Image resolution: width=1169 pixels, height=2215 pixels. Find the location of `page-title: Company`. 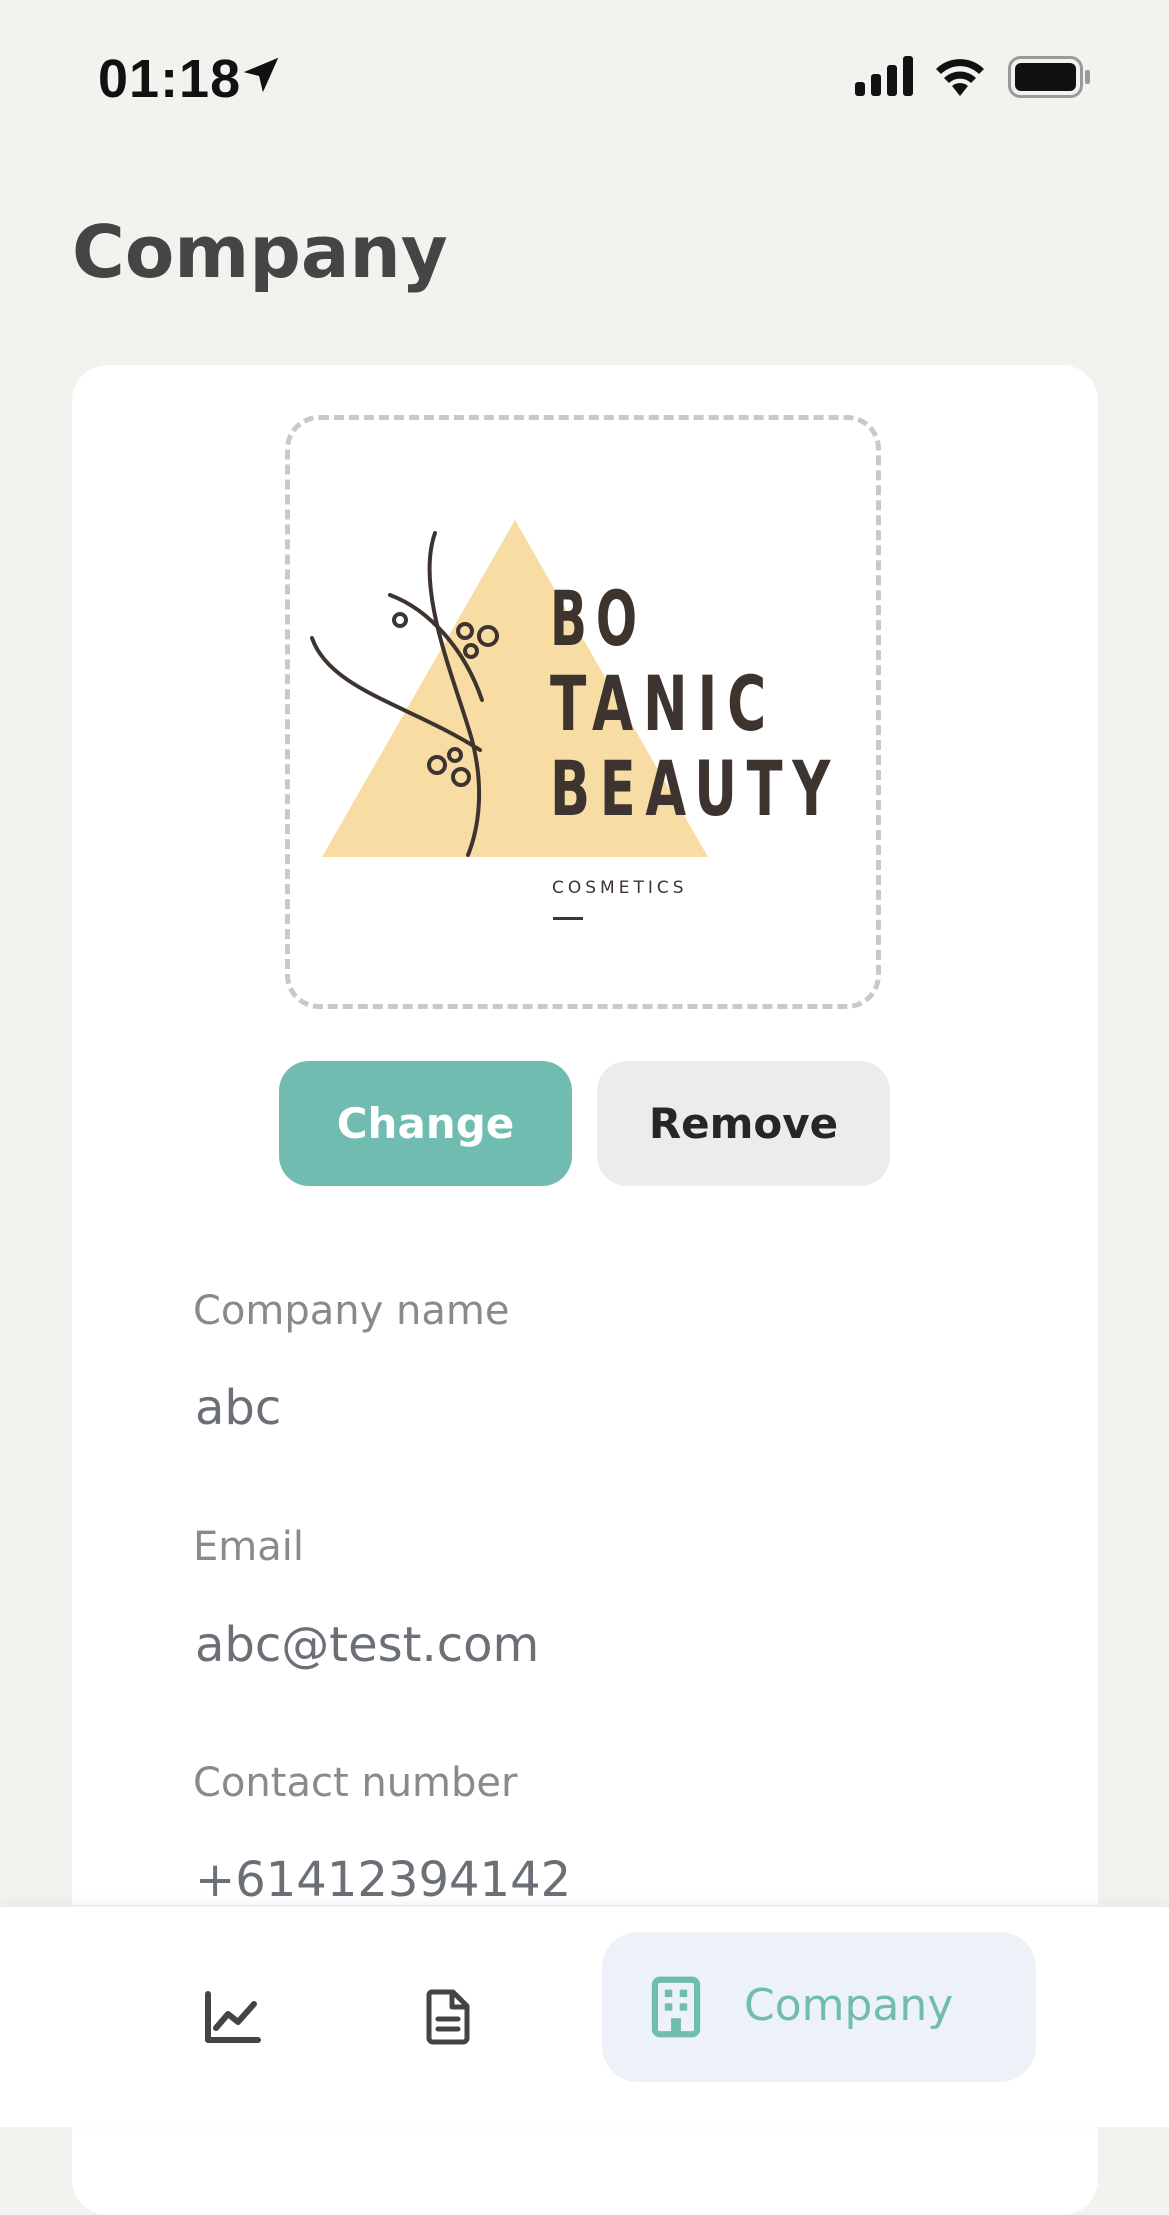

page-title: Company is located at coordinates (260, 252).